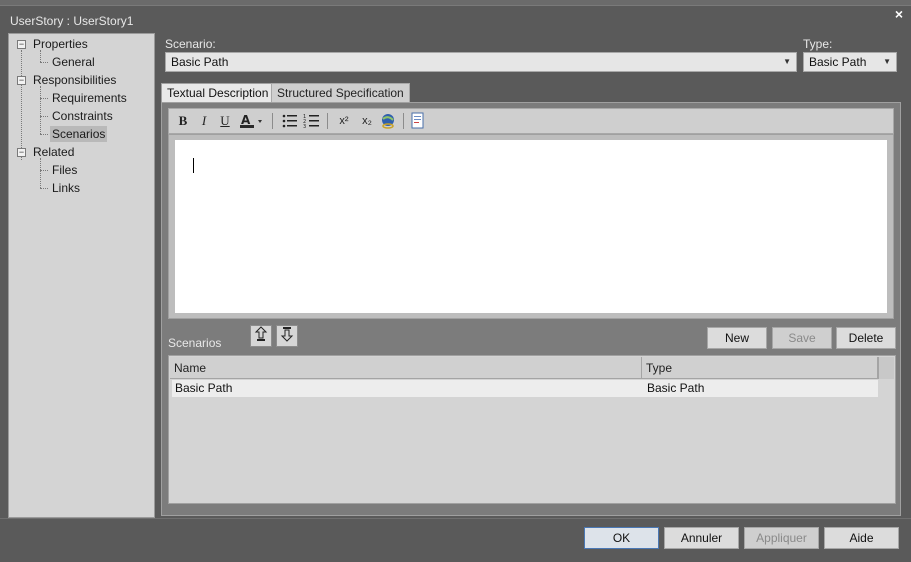  I want to click on footer-divider, so click(455, 518).